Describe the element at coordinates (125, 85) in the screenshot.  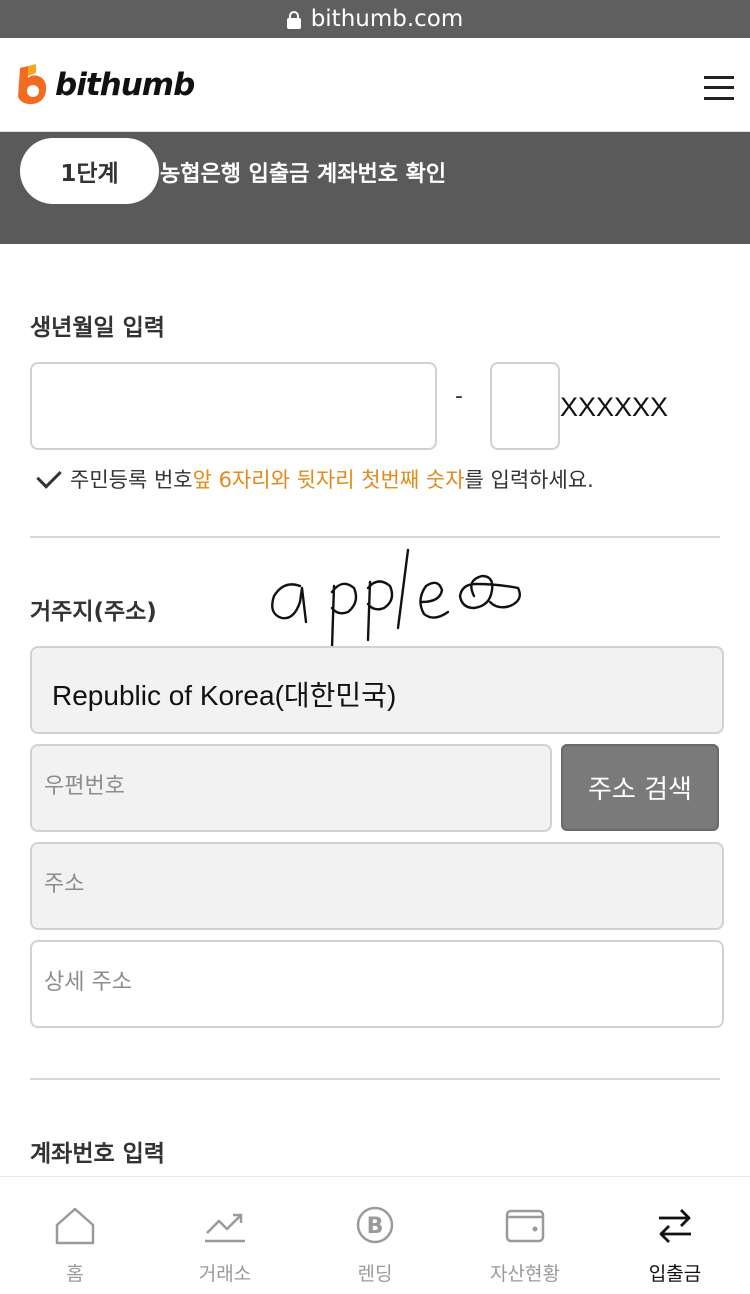
I see `logo-text: bithumb` at that location.